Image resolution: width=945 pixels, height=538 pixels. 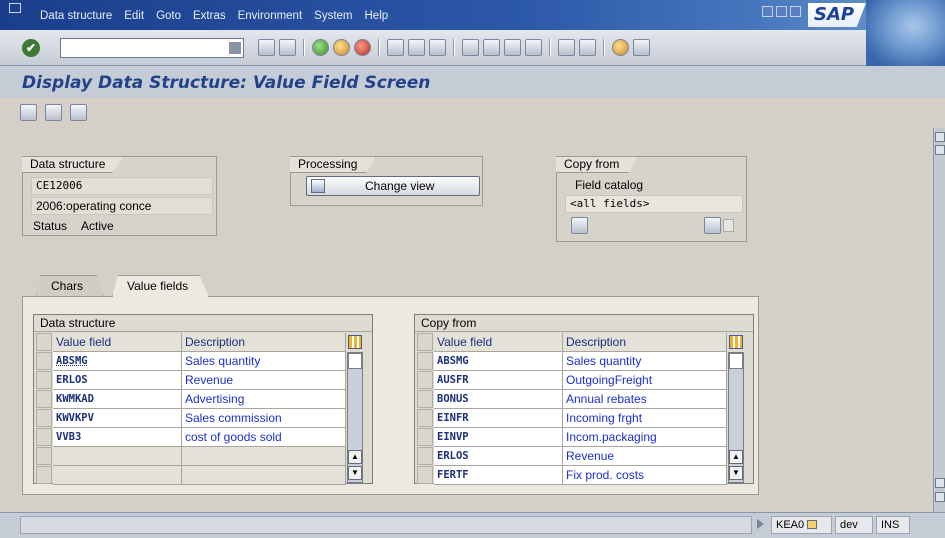 I want to click on status-message-area, so click(x=386, y=525).